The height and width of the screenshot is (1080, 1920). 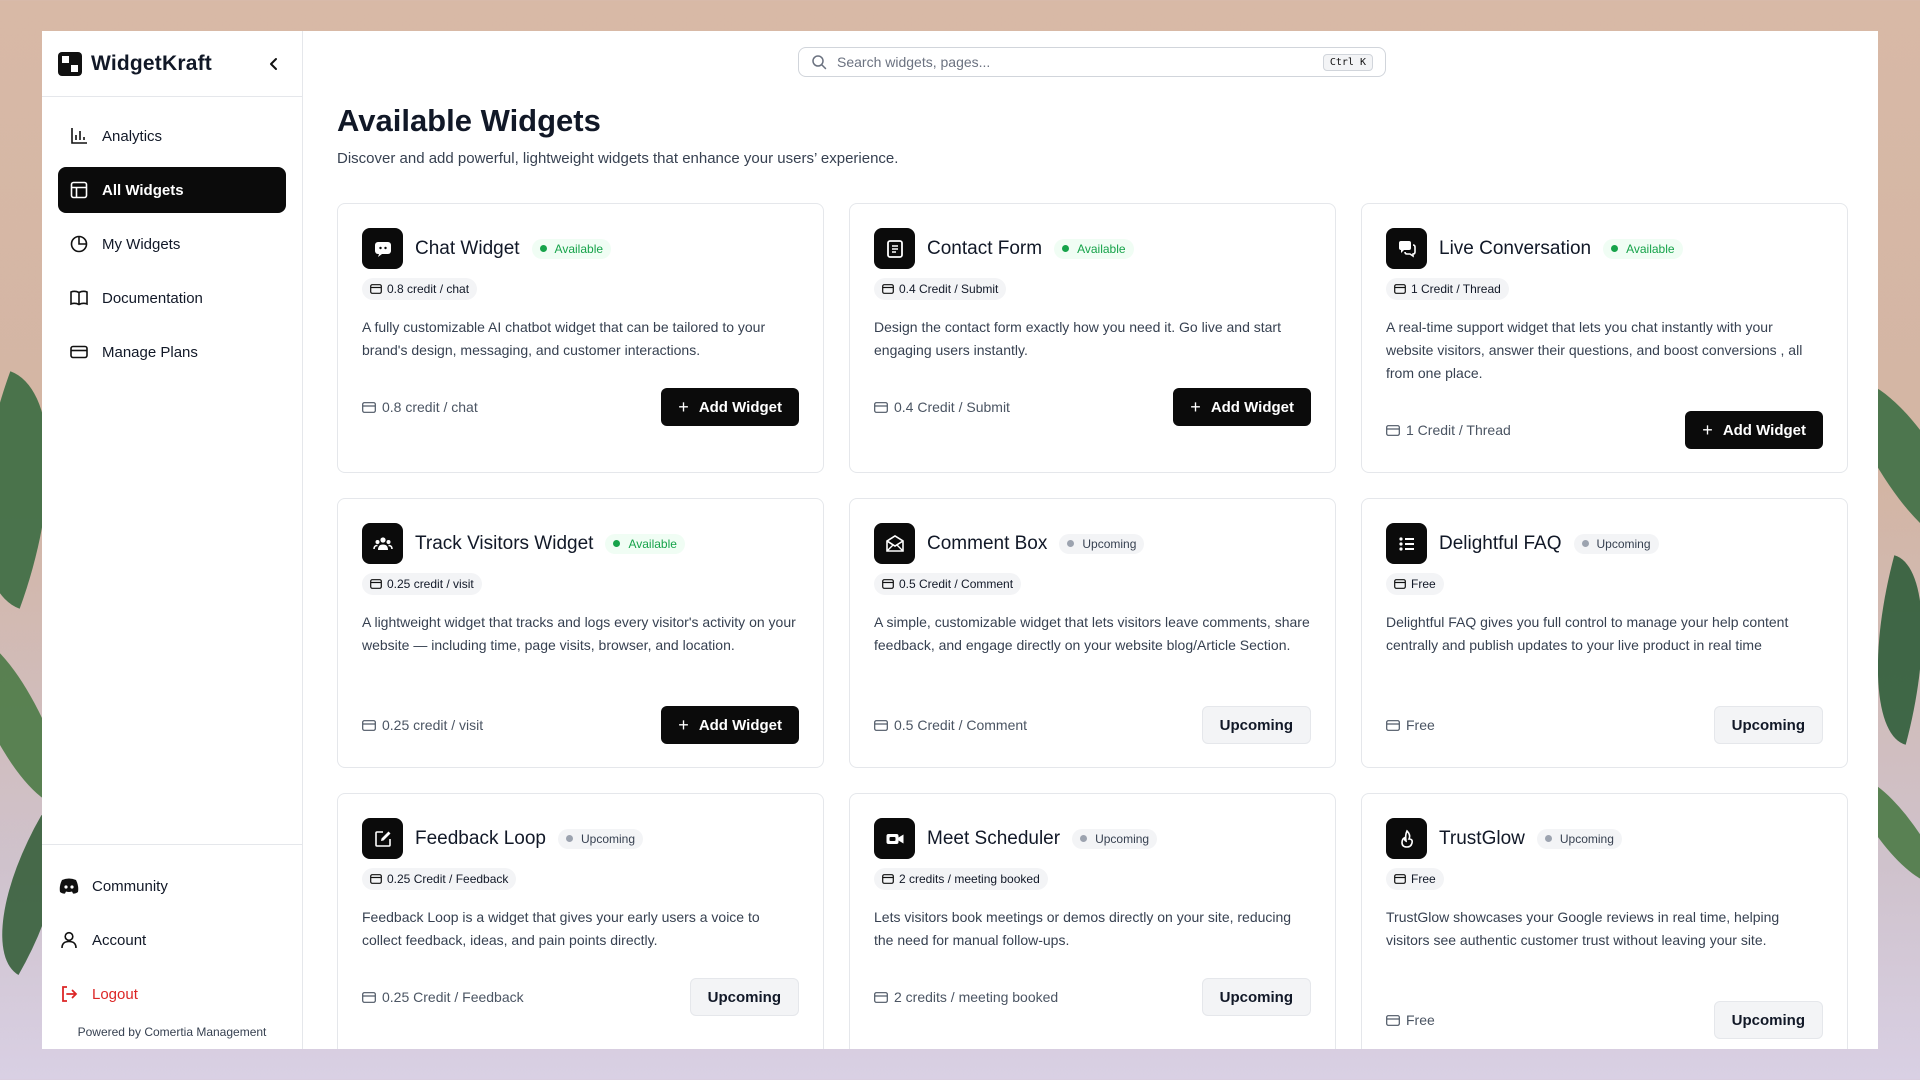 I want to click on widget-title: Delightful FAQ, so click(x=1500, y=543).